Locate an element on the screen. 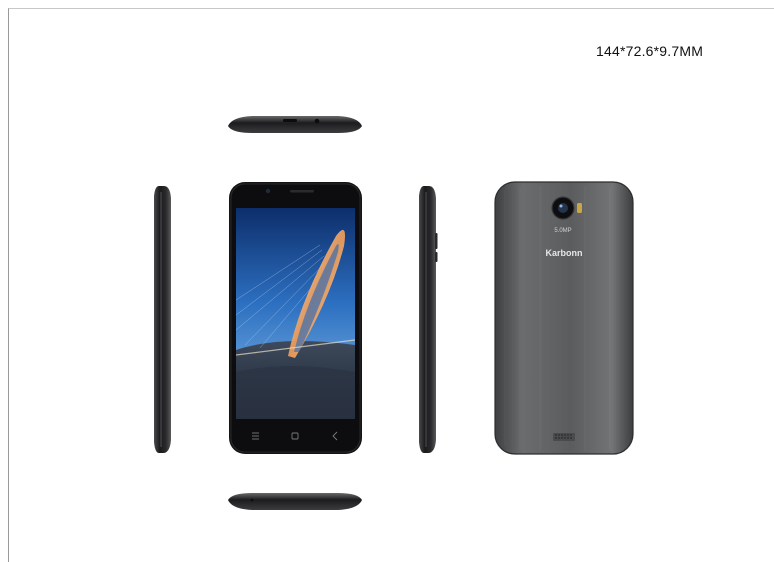 The width and height of the screenshot is (774, 562). power-button is located at coordinates (436, 257).